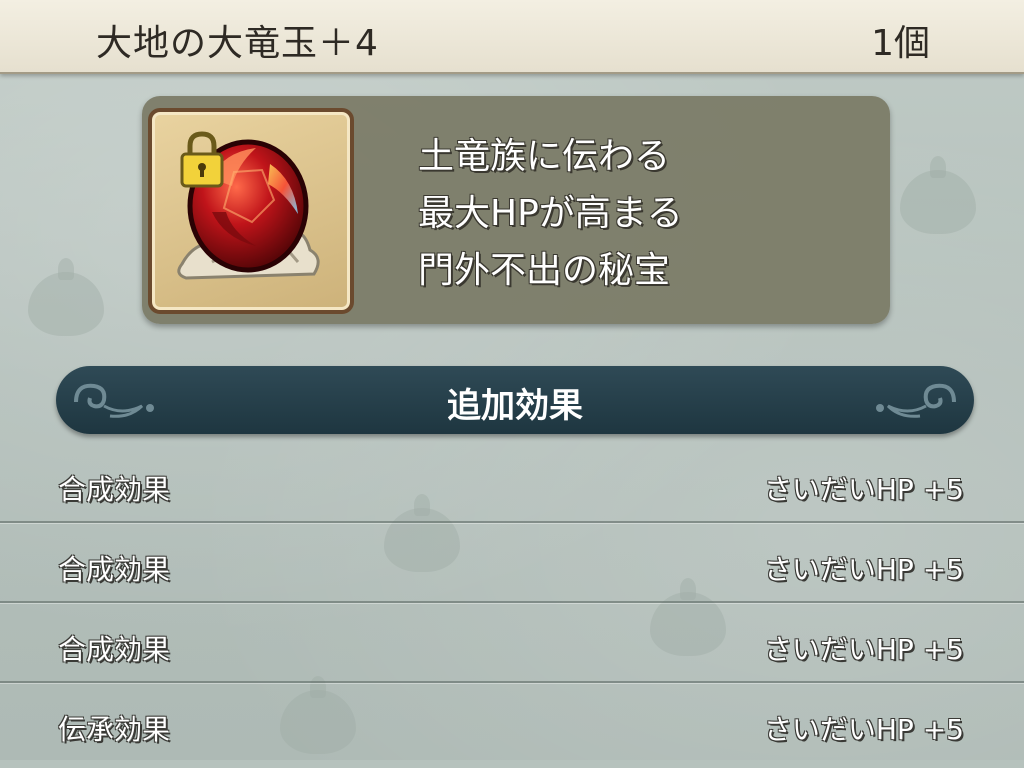 The width and height of the screenshot is (1024, 768). What do you see at coordinates (544, 156) in the screenshot?
I see `description-line: 土竜族に伝わる` at bounding box center [544, 156].